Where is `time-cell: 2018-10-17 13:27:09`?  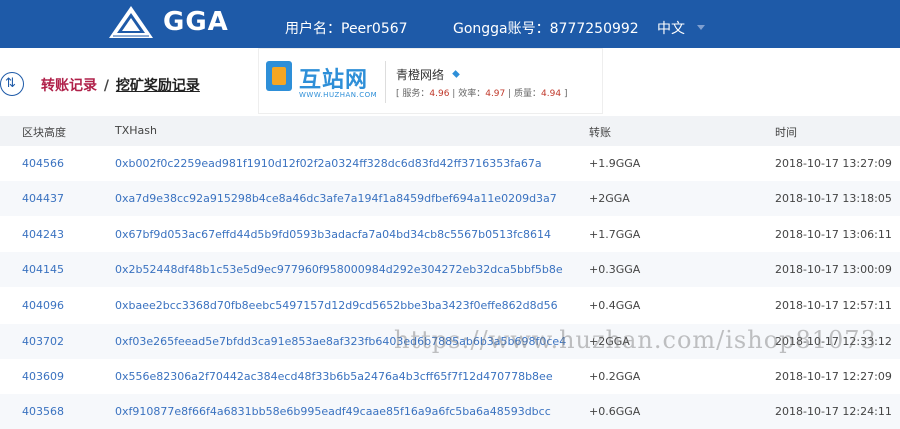 time-cell: 2018-10-17 13:27:09 is located at coordinates (833, 163).